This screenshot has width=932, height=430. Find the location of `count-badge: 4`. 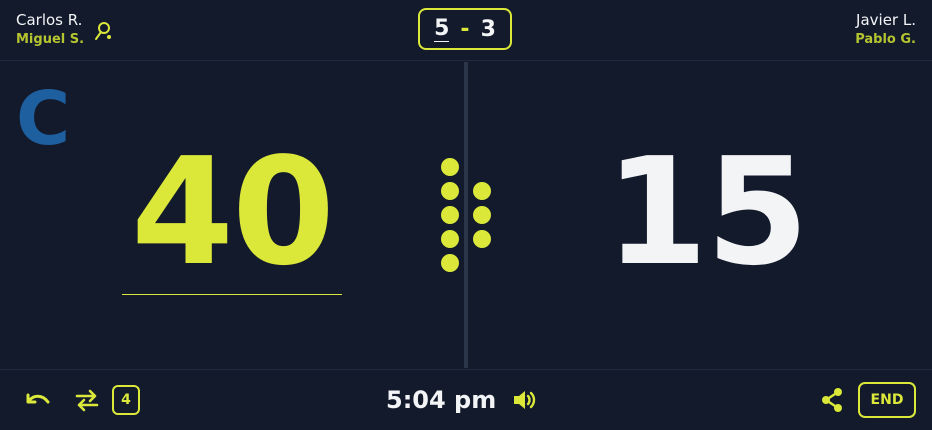

count-badge: 4 is located at coordinates (126, 400).